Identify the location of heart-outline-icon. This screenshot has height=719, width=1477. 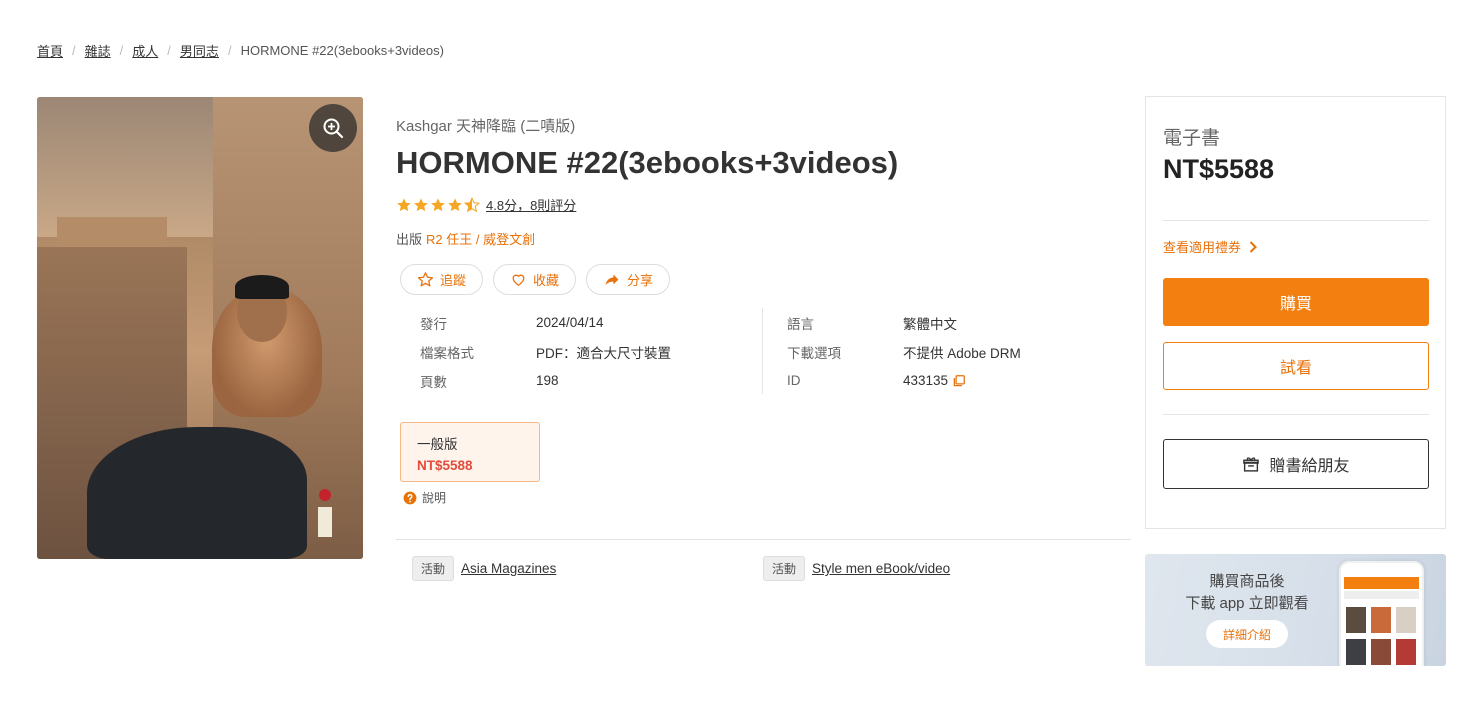
(518, 280).